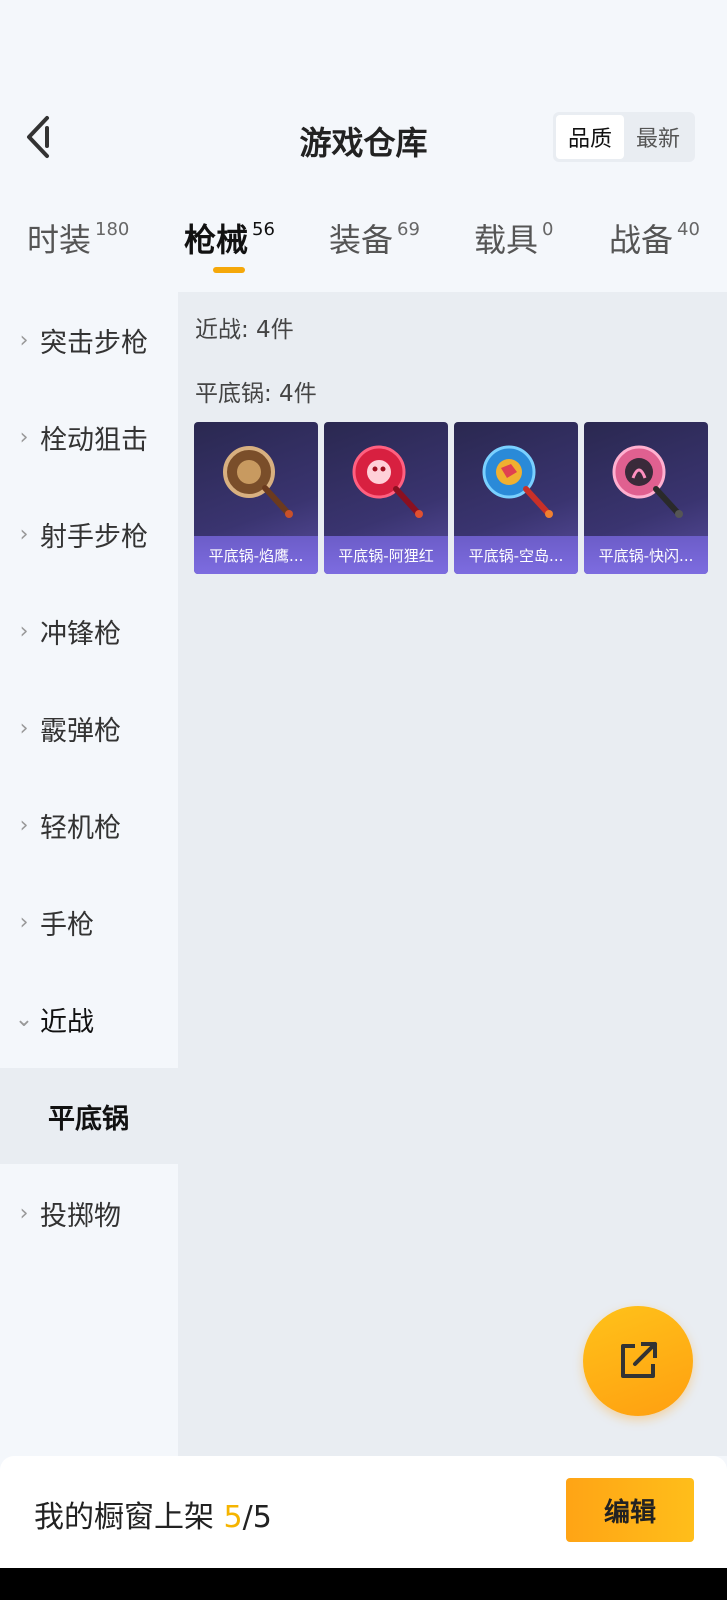 Image resolution: width=727 pixels, height=1600 pixels. What do you see at coordinates (386, 555) in the screenshot?
I see `item-name: 平底锅-阿狸红` at bounding box center [386, 555].